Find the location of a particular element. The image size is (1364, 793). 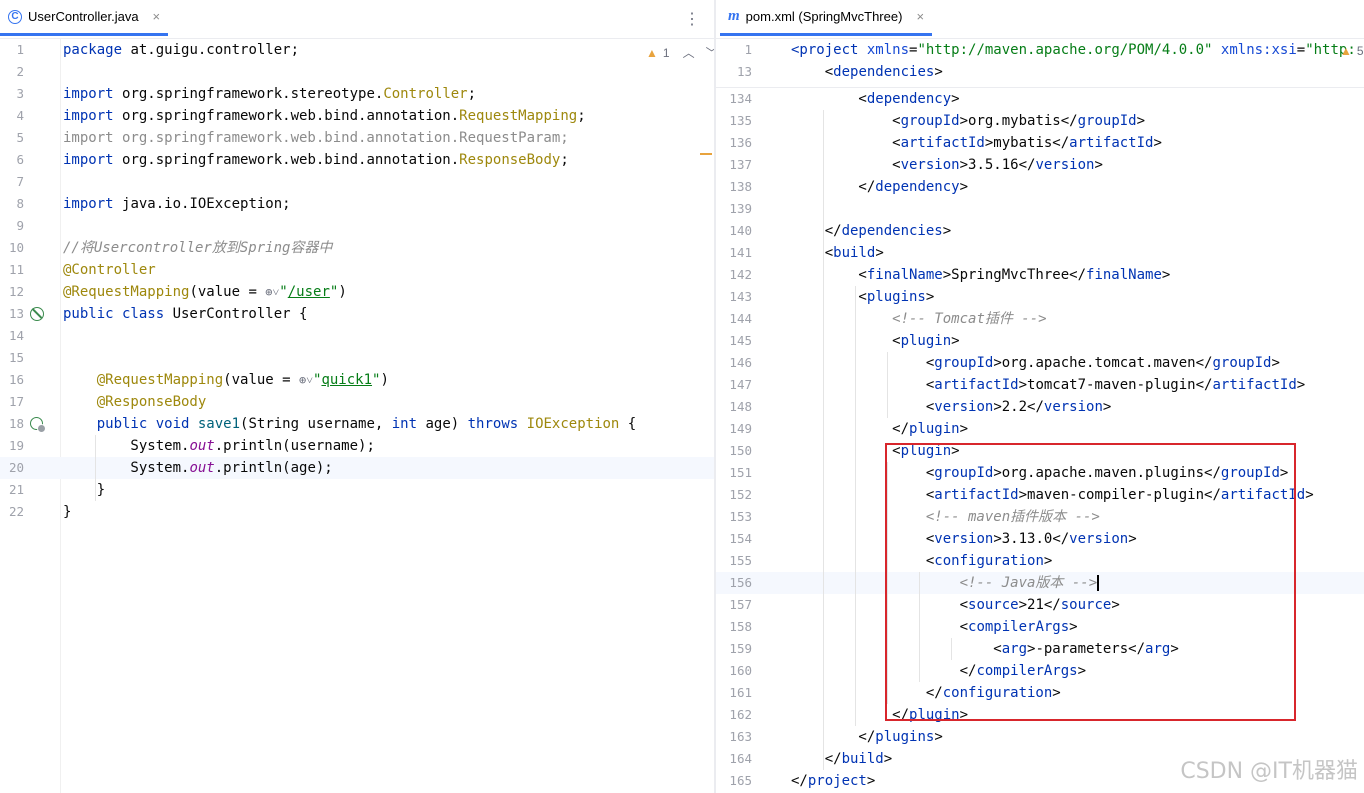

close-icon: × is located at coordinates (920, 16).